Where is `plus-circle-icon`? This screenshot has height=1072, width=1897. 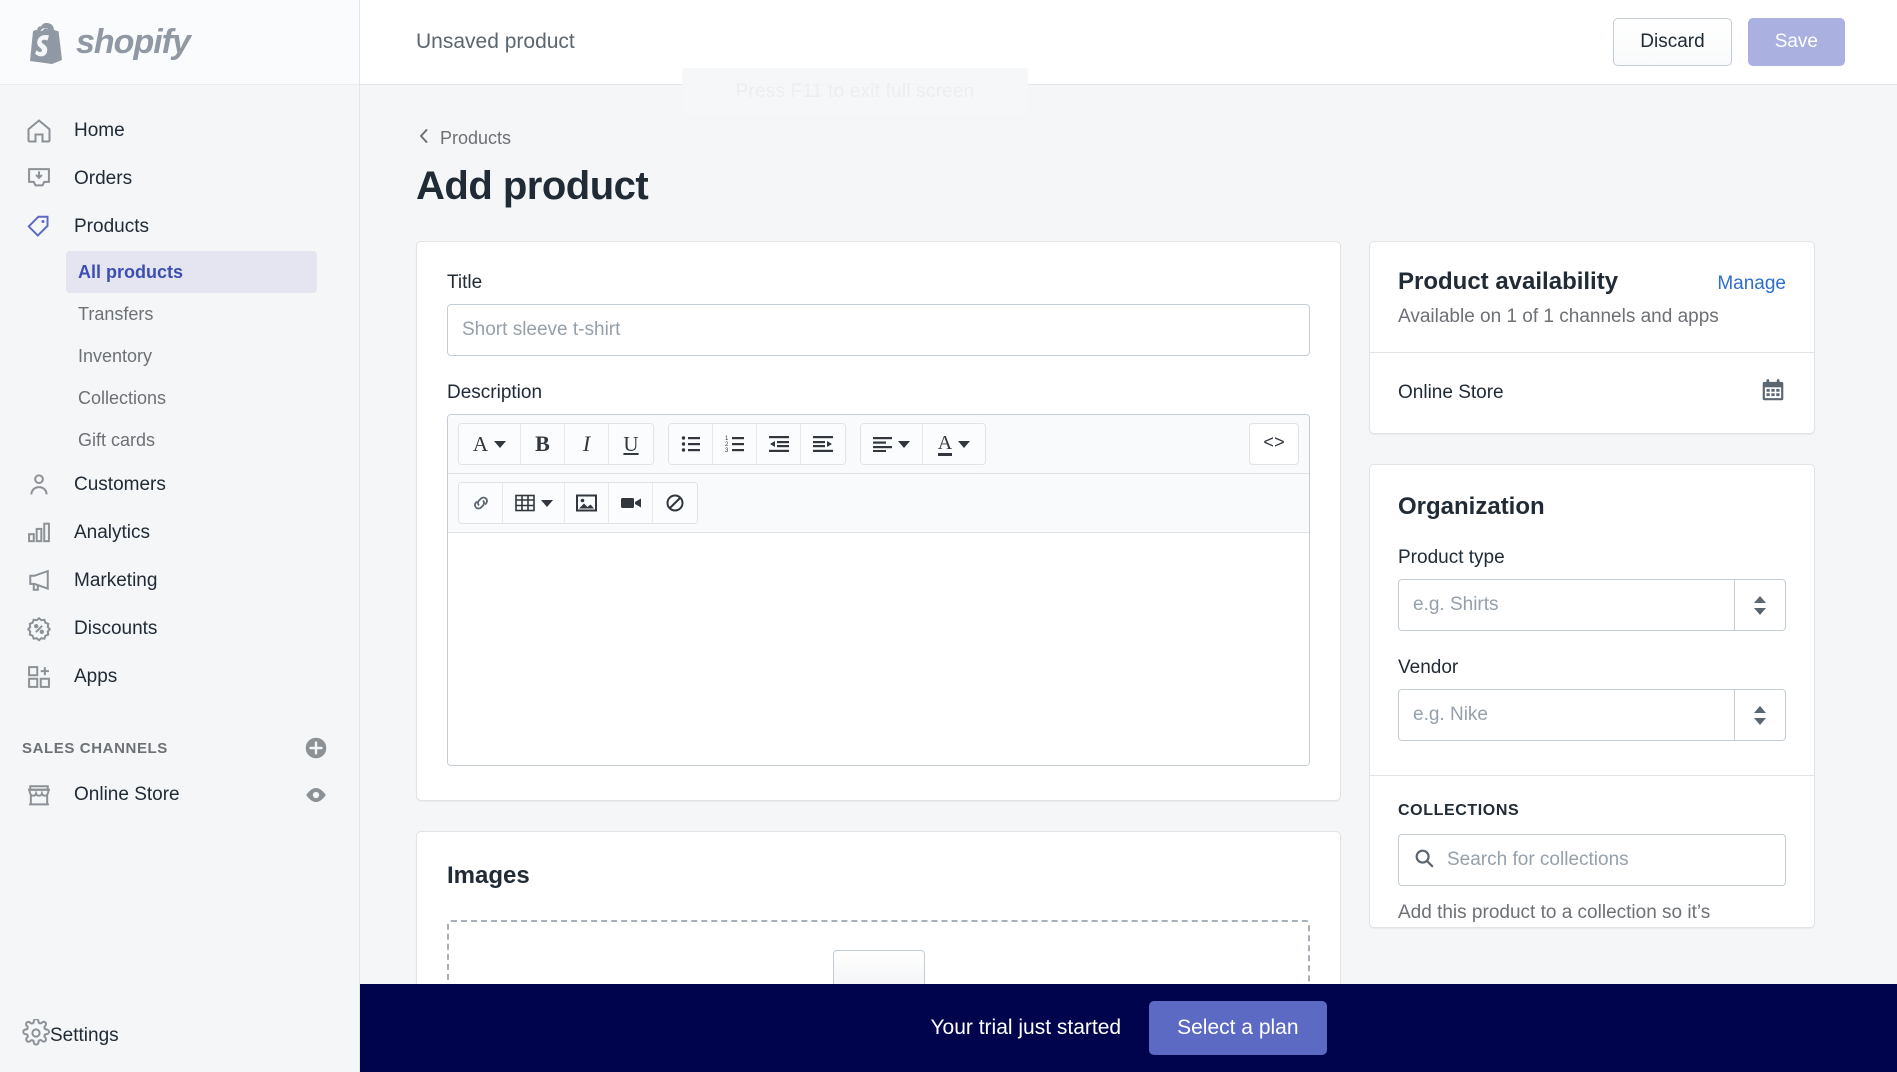 plus-circle-icon is located at coordinates (316, 748).